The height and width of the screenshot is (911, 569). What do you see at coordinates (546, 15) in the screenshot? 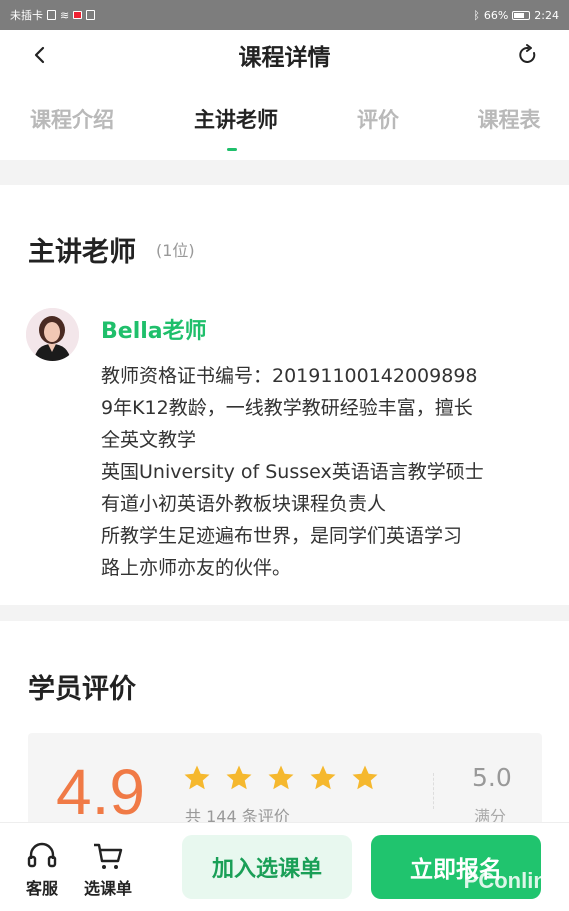
I see `clock: 2:24` at bounding box center [546, 15].